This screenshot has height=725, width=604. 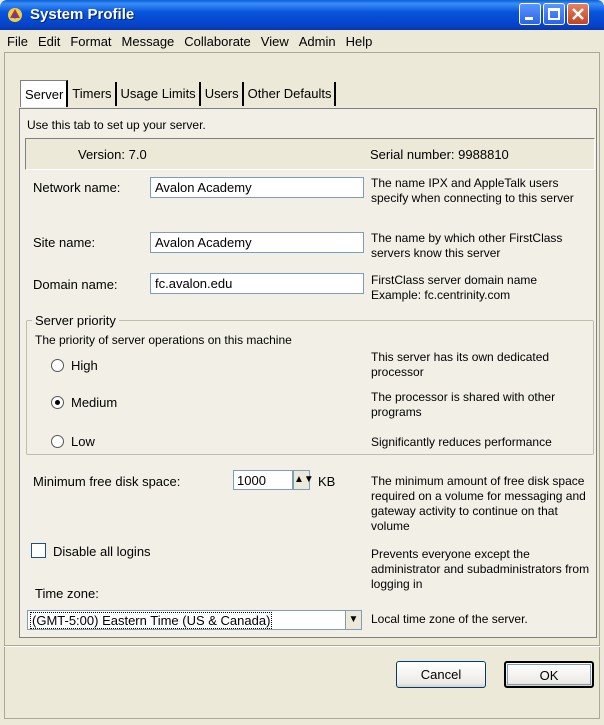 I want to click on version-info: Version: 7.0, so click(x=112, y=154).